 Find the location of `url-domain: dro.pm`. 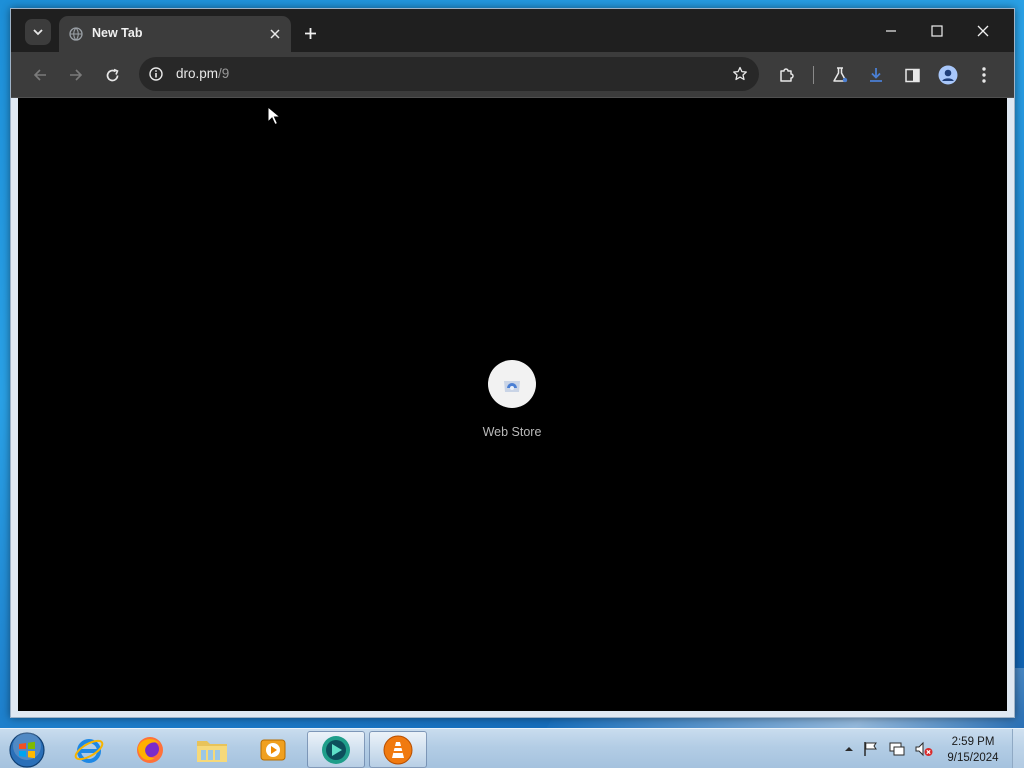

url-domain: dro.pm is located at coordinates (197, 73).